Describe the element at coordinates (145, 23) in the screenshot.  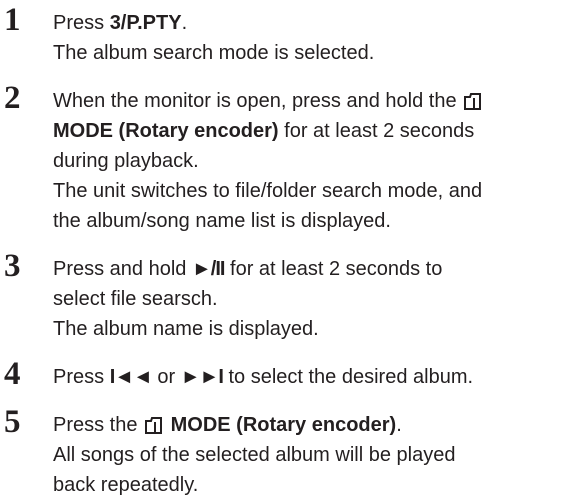
I see `key-3-ppty: 3/P.PTY` at that location.